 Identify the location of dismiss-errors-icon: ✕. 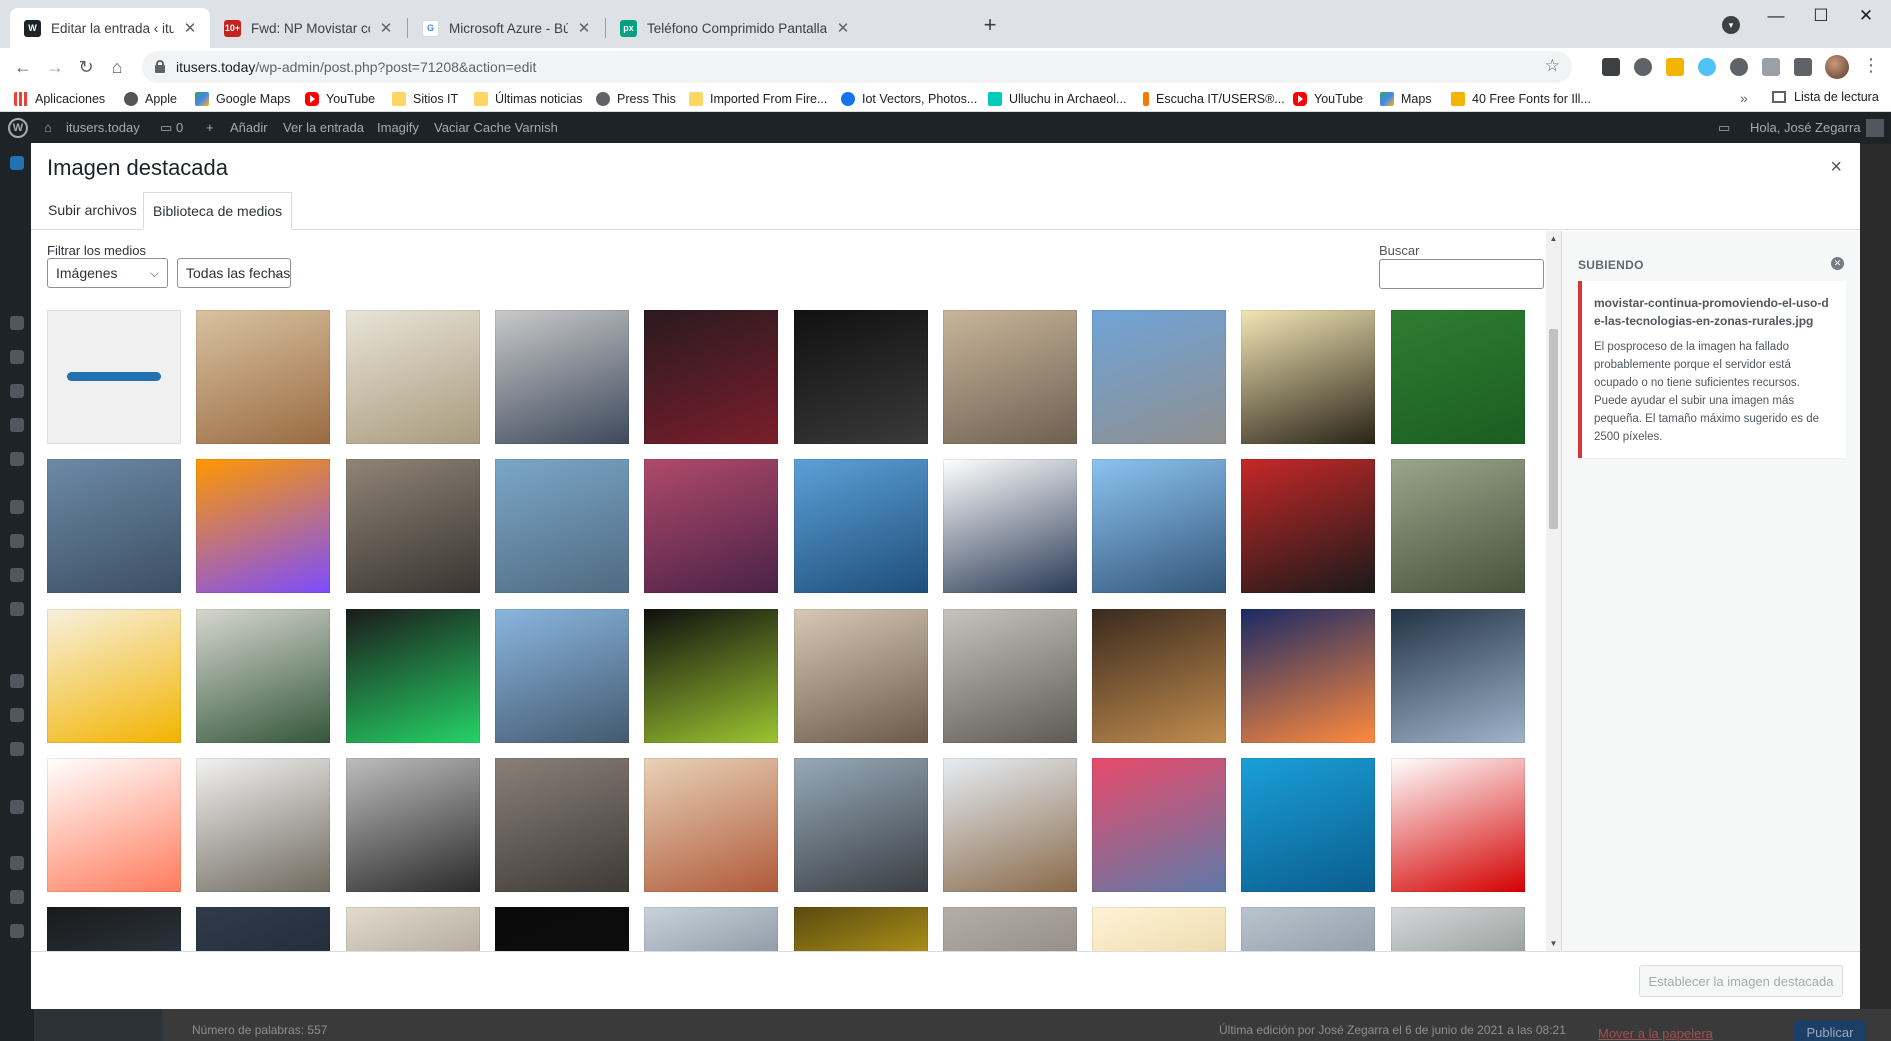
(1837, 263).